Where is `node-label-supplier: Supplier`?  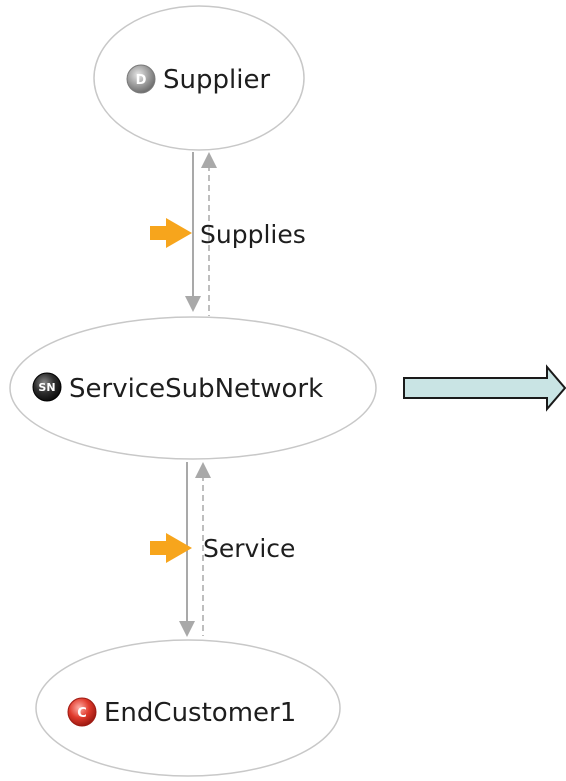
node-label-supplier: Supplier is located at coordinates (216, 80).